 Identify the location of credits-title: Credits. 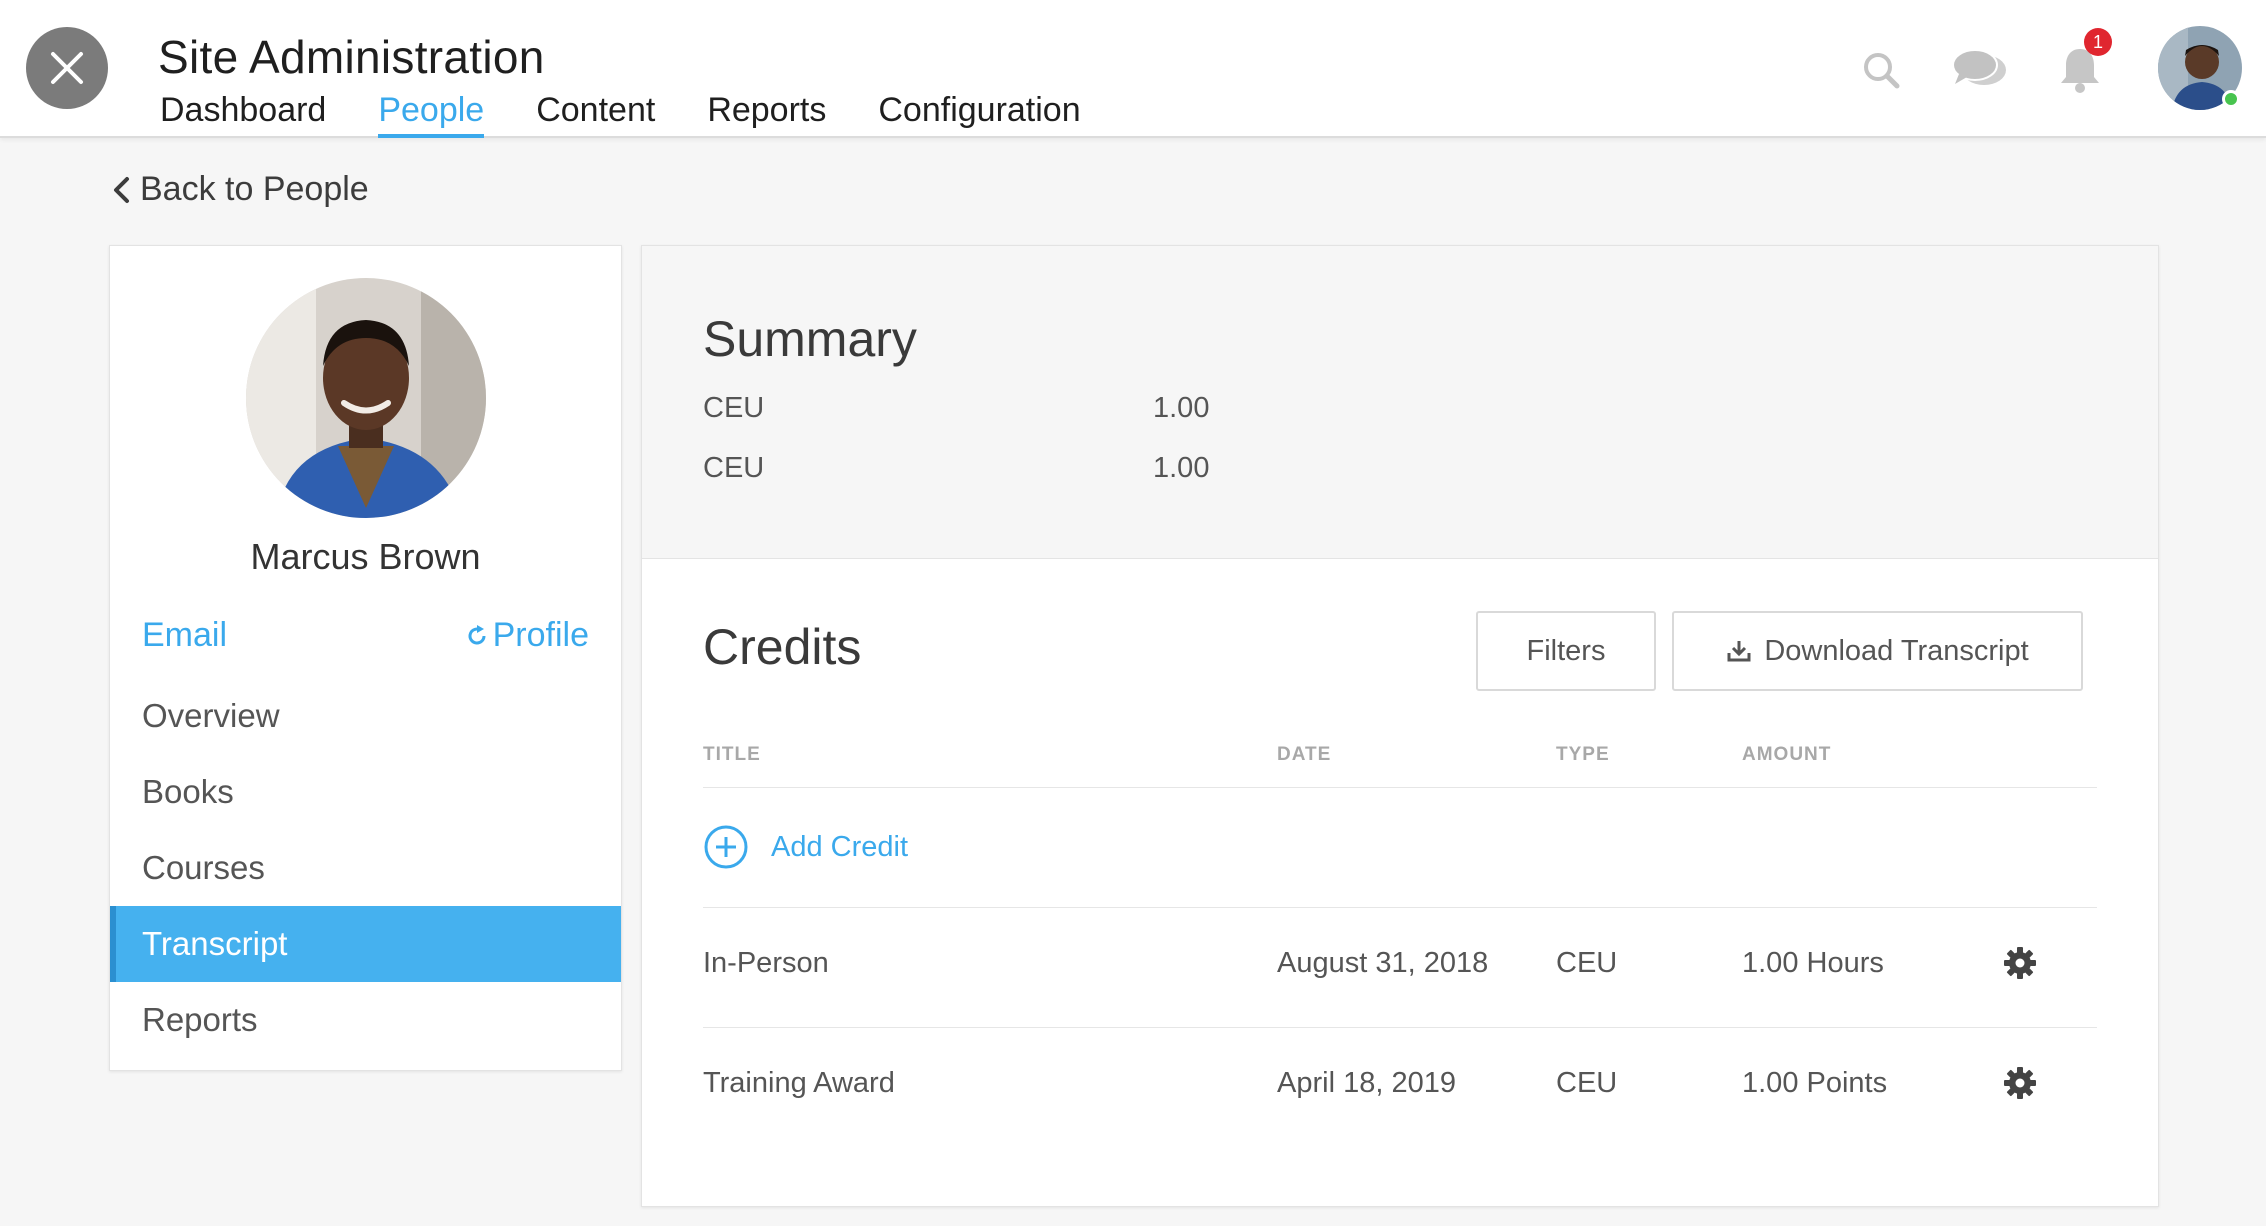
(782, 647).